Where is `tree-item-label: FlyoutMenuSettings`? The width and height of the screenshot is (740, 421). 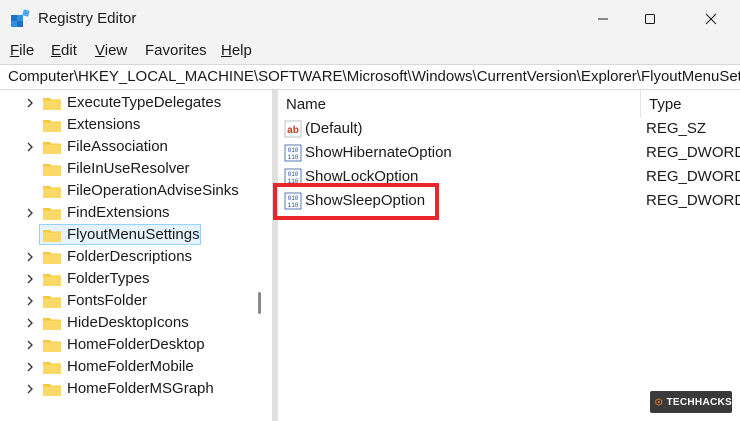 tree-item-label: FlyoutMenuSettings is located at coordinates (133, 234).